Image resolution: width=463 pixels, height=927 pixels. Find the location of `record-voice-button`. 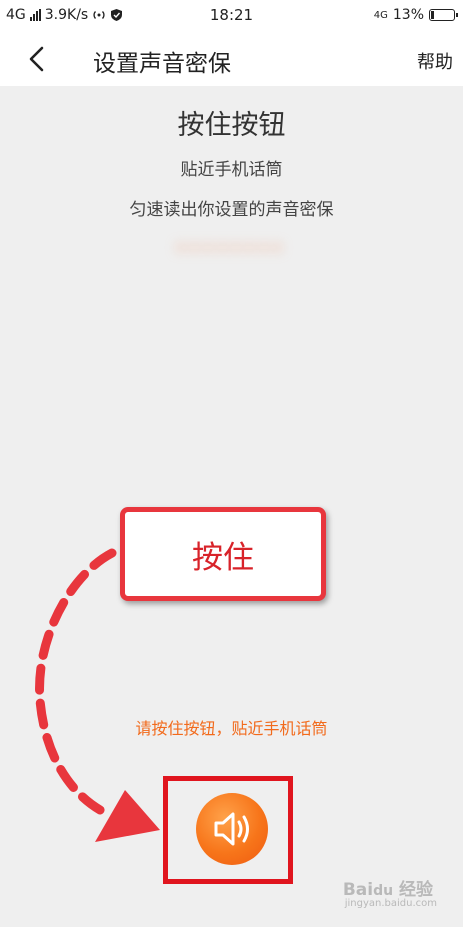

record-voice-button is located at coordinates (232, 829).